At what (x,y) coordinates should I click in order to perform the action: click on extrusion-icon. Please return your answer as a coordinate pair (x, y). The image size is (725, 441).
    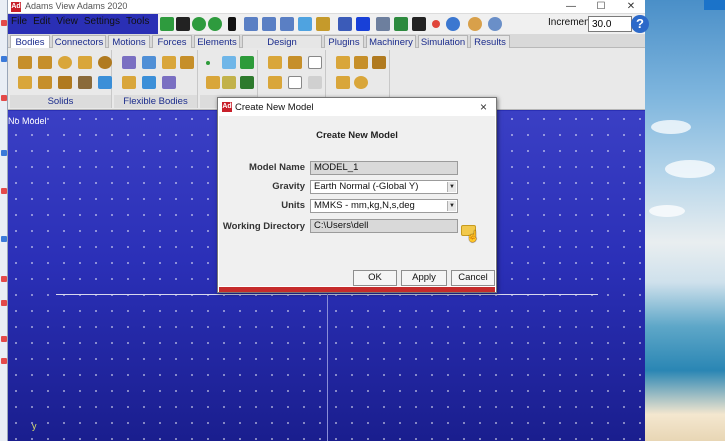
    Looking at the image, I should click on (65, 82).